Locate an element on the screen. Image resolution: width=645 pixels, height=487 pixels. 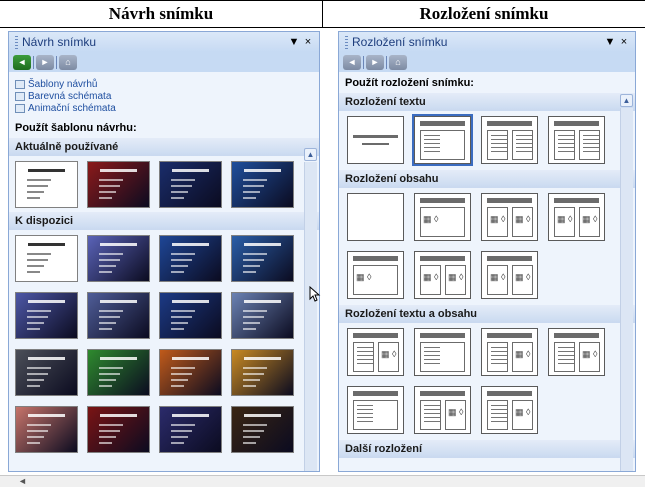
apply-template-label: Použít šablonu návrhu: is located at coordinates (76, 128).